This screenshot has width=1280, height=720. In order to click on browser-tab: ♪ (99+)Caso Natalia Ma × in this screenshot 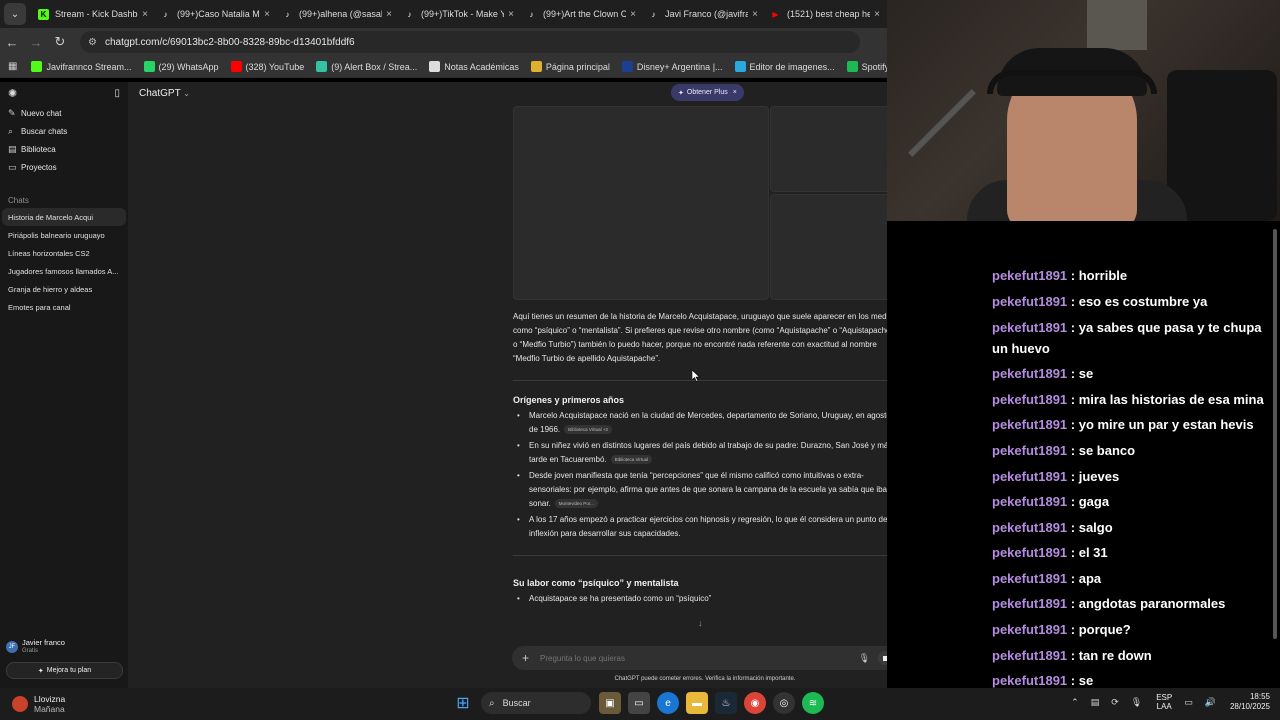, I will do `click(215, 14)`.